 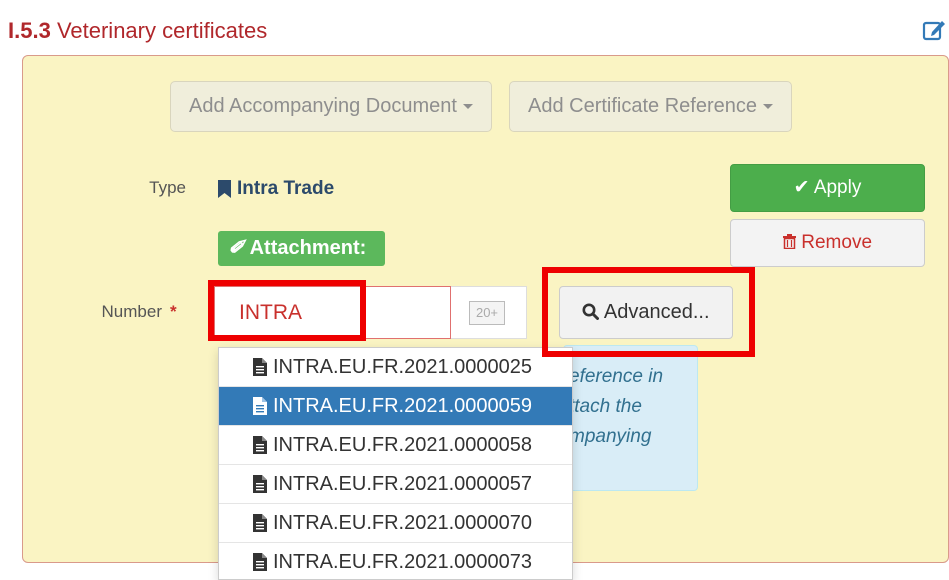 I want to click on type-value-text: Intra Trade, so click(x=286, y=188).